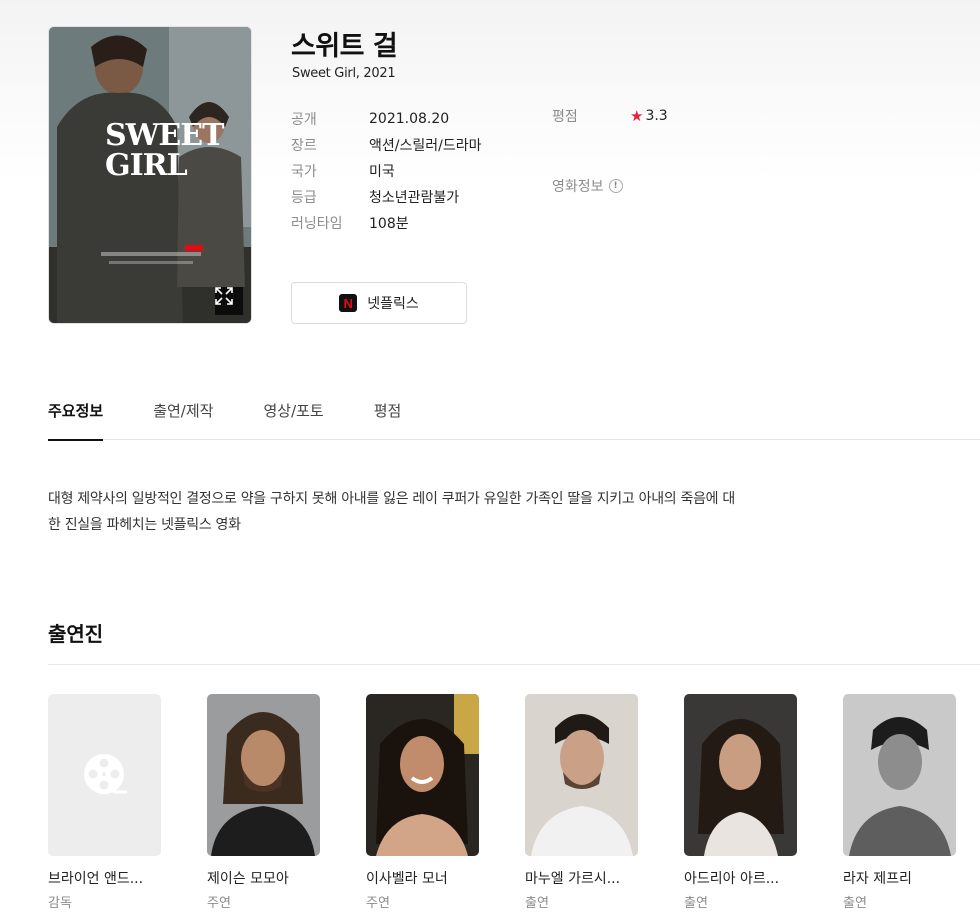 The height and width of the screenshot is (924, 980). I want to click on rating-label: 평점, so click(565, 117).